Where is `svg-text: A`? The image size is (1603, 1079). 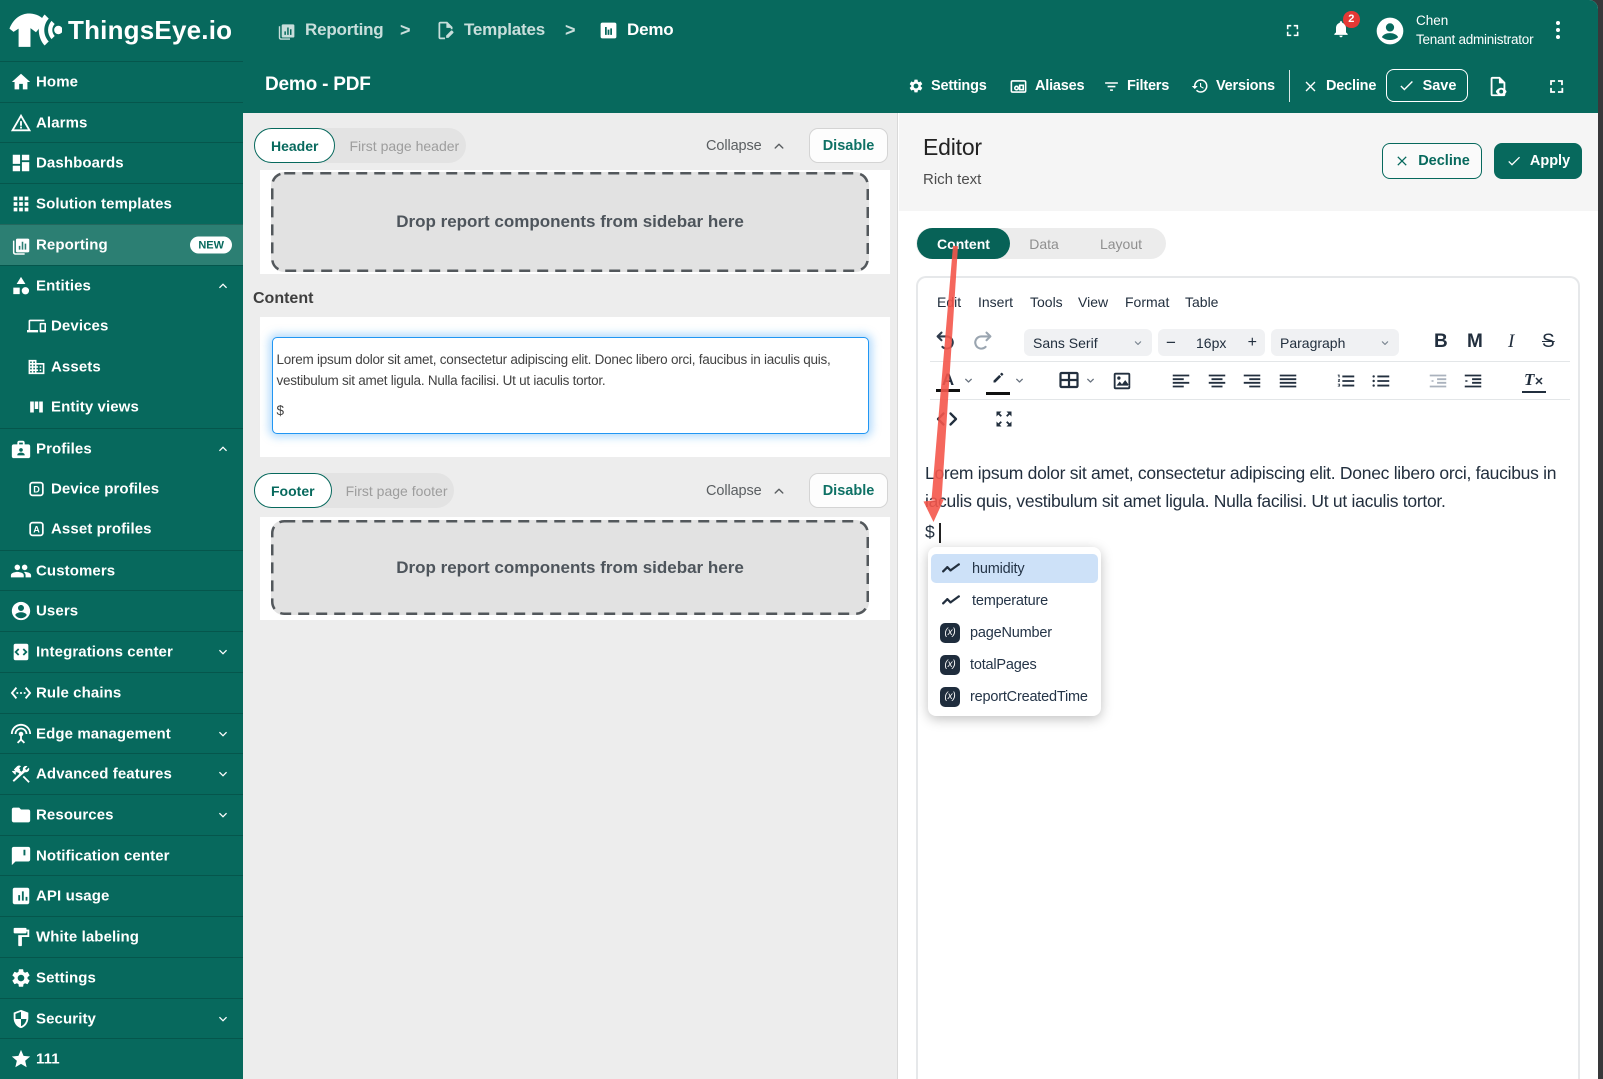
svg-text: A is located at coordinates (36, 530).